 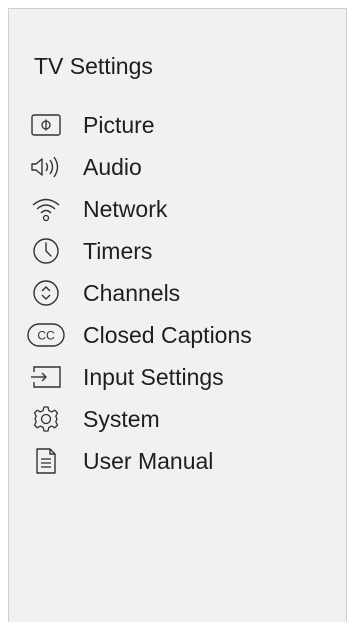 What do you see at coordinates (177, 125) in the screenshot?
I see `menu-item-picture: Picture` at bounding box center [177, 125].